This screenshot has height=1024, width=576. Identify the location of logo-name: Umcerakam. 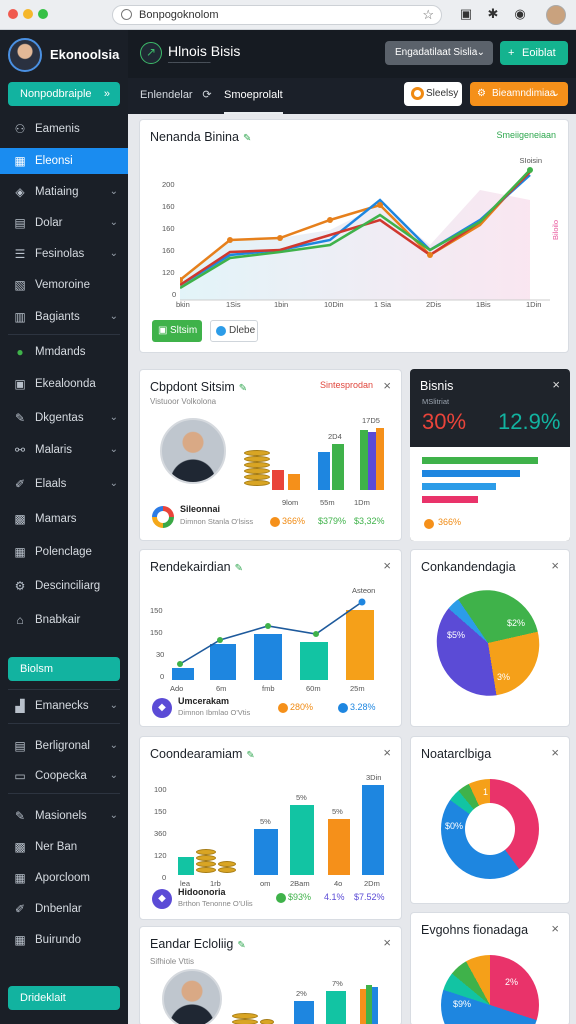
(204, 701).